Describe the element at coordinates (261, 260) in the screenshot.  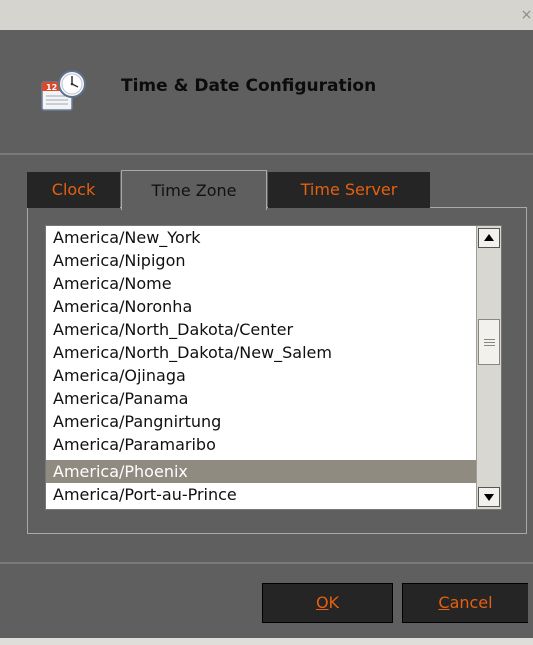
I see `list-item: America/Nipigon` at that location.